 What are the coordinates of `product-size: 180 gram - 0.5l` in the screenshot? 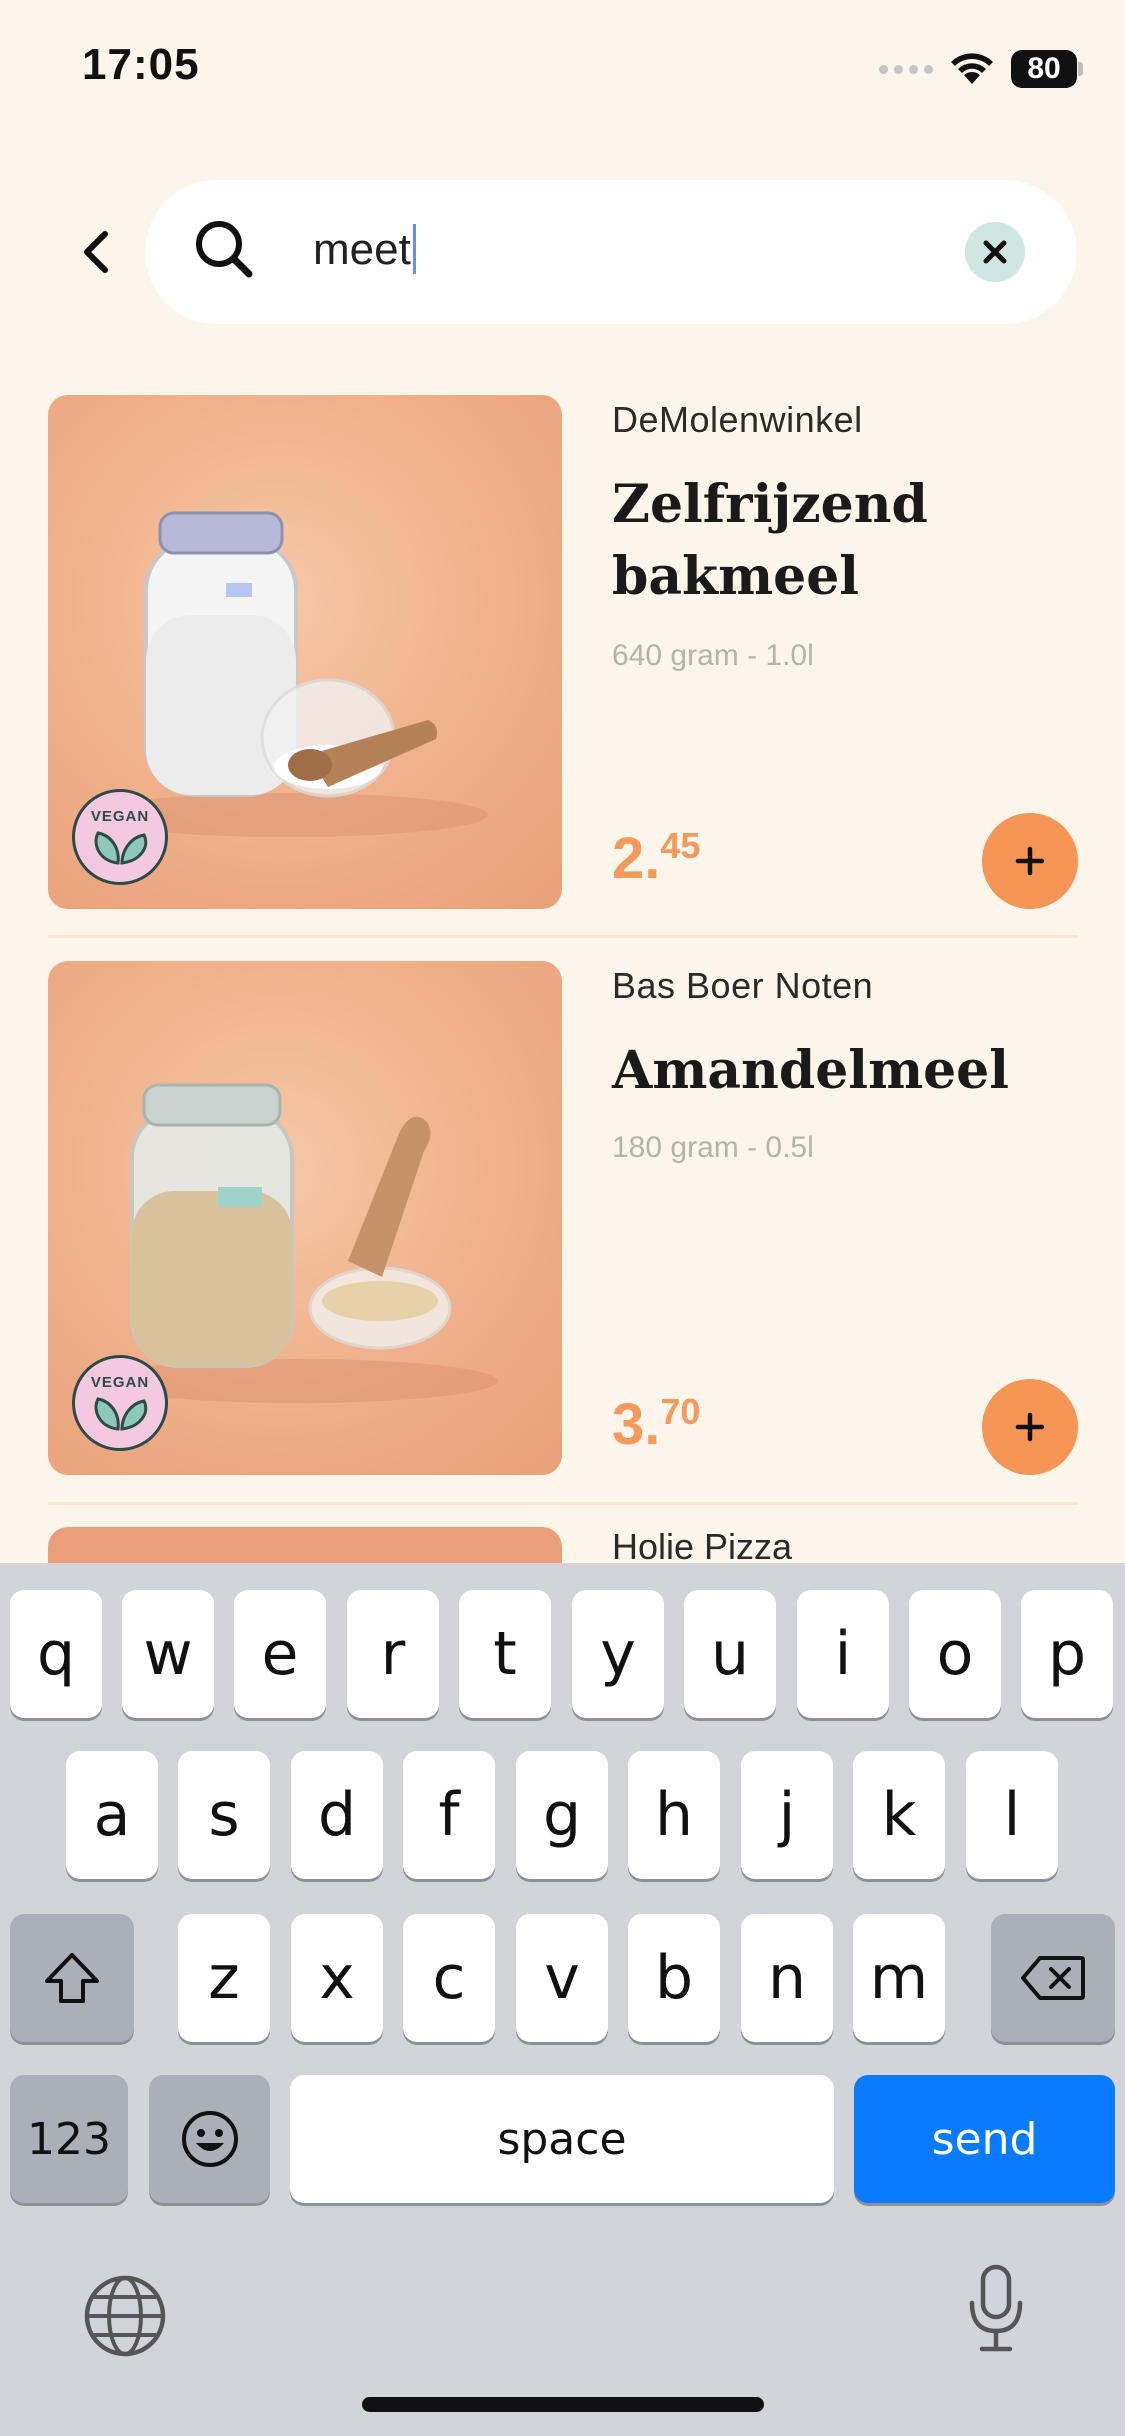 It's located at (713, 1147).